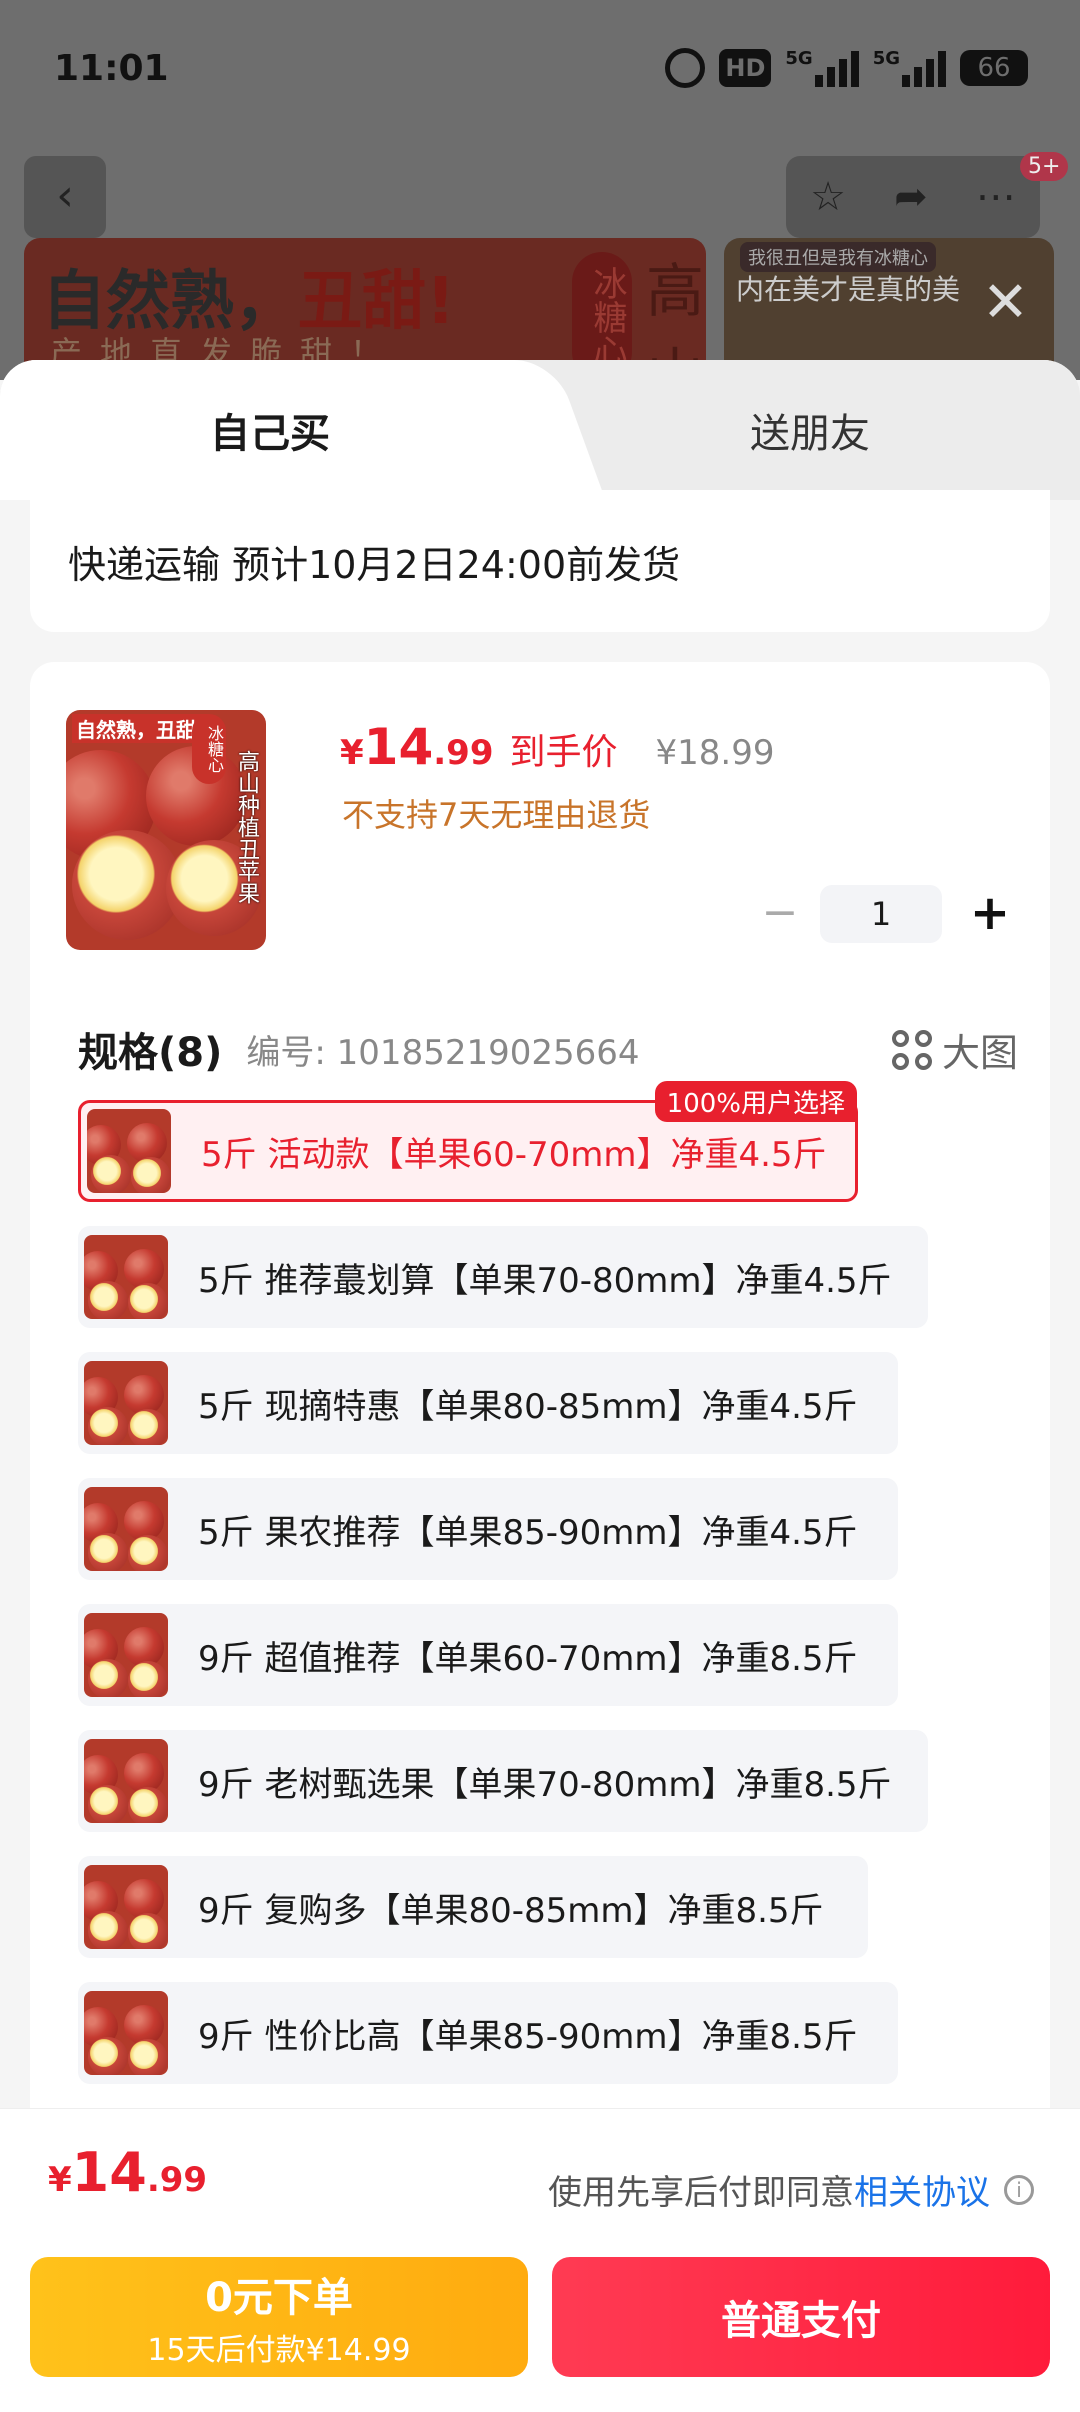  What do you see at coordinates (150, 1053) in the screenshot?
I see `spec-title: 规格(8)` at bounding box center [150, 1053].